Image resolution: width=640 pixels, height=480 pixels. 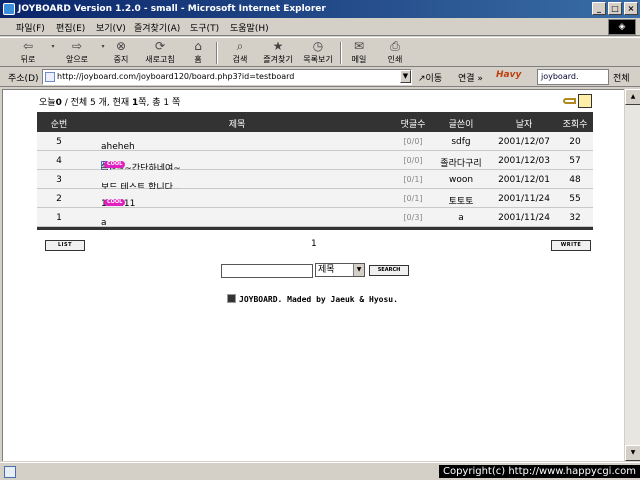 What do you see at coordinates (314, 244) in the screenshot?
I see `page-number-link: 1` at bounding box center [314, 244].